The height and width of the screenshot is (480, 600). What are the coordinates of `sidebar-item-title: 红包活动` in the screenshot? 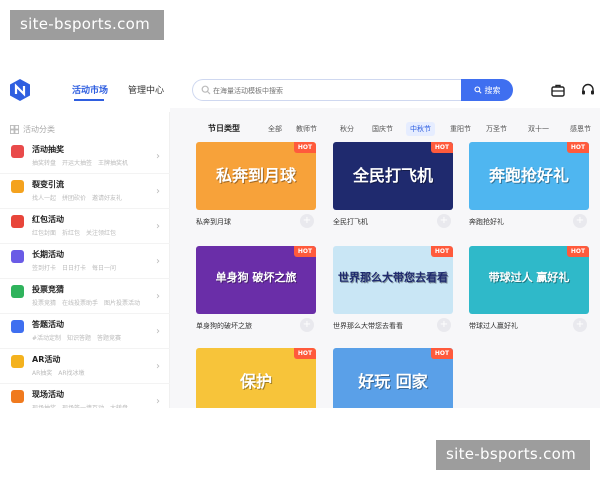 It's located at (48, 219).